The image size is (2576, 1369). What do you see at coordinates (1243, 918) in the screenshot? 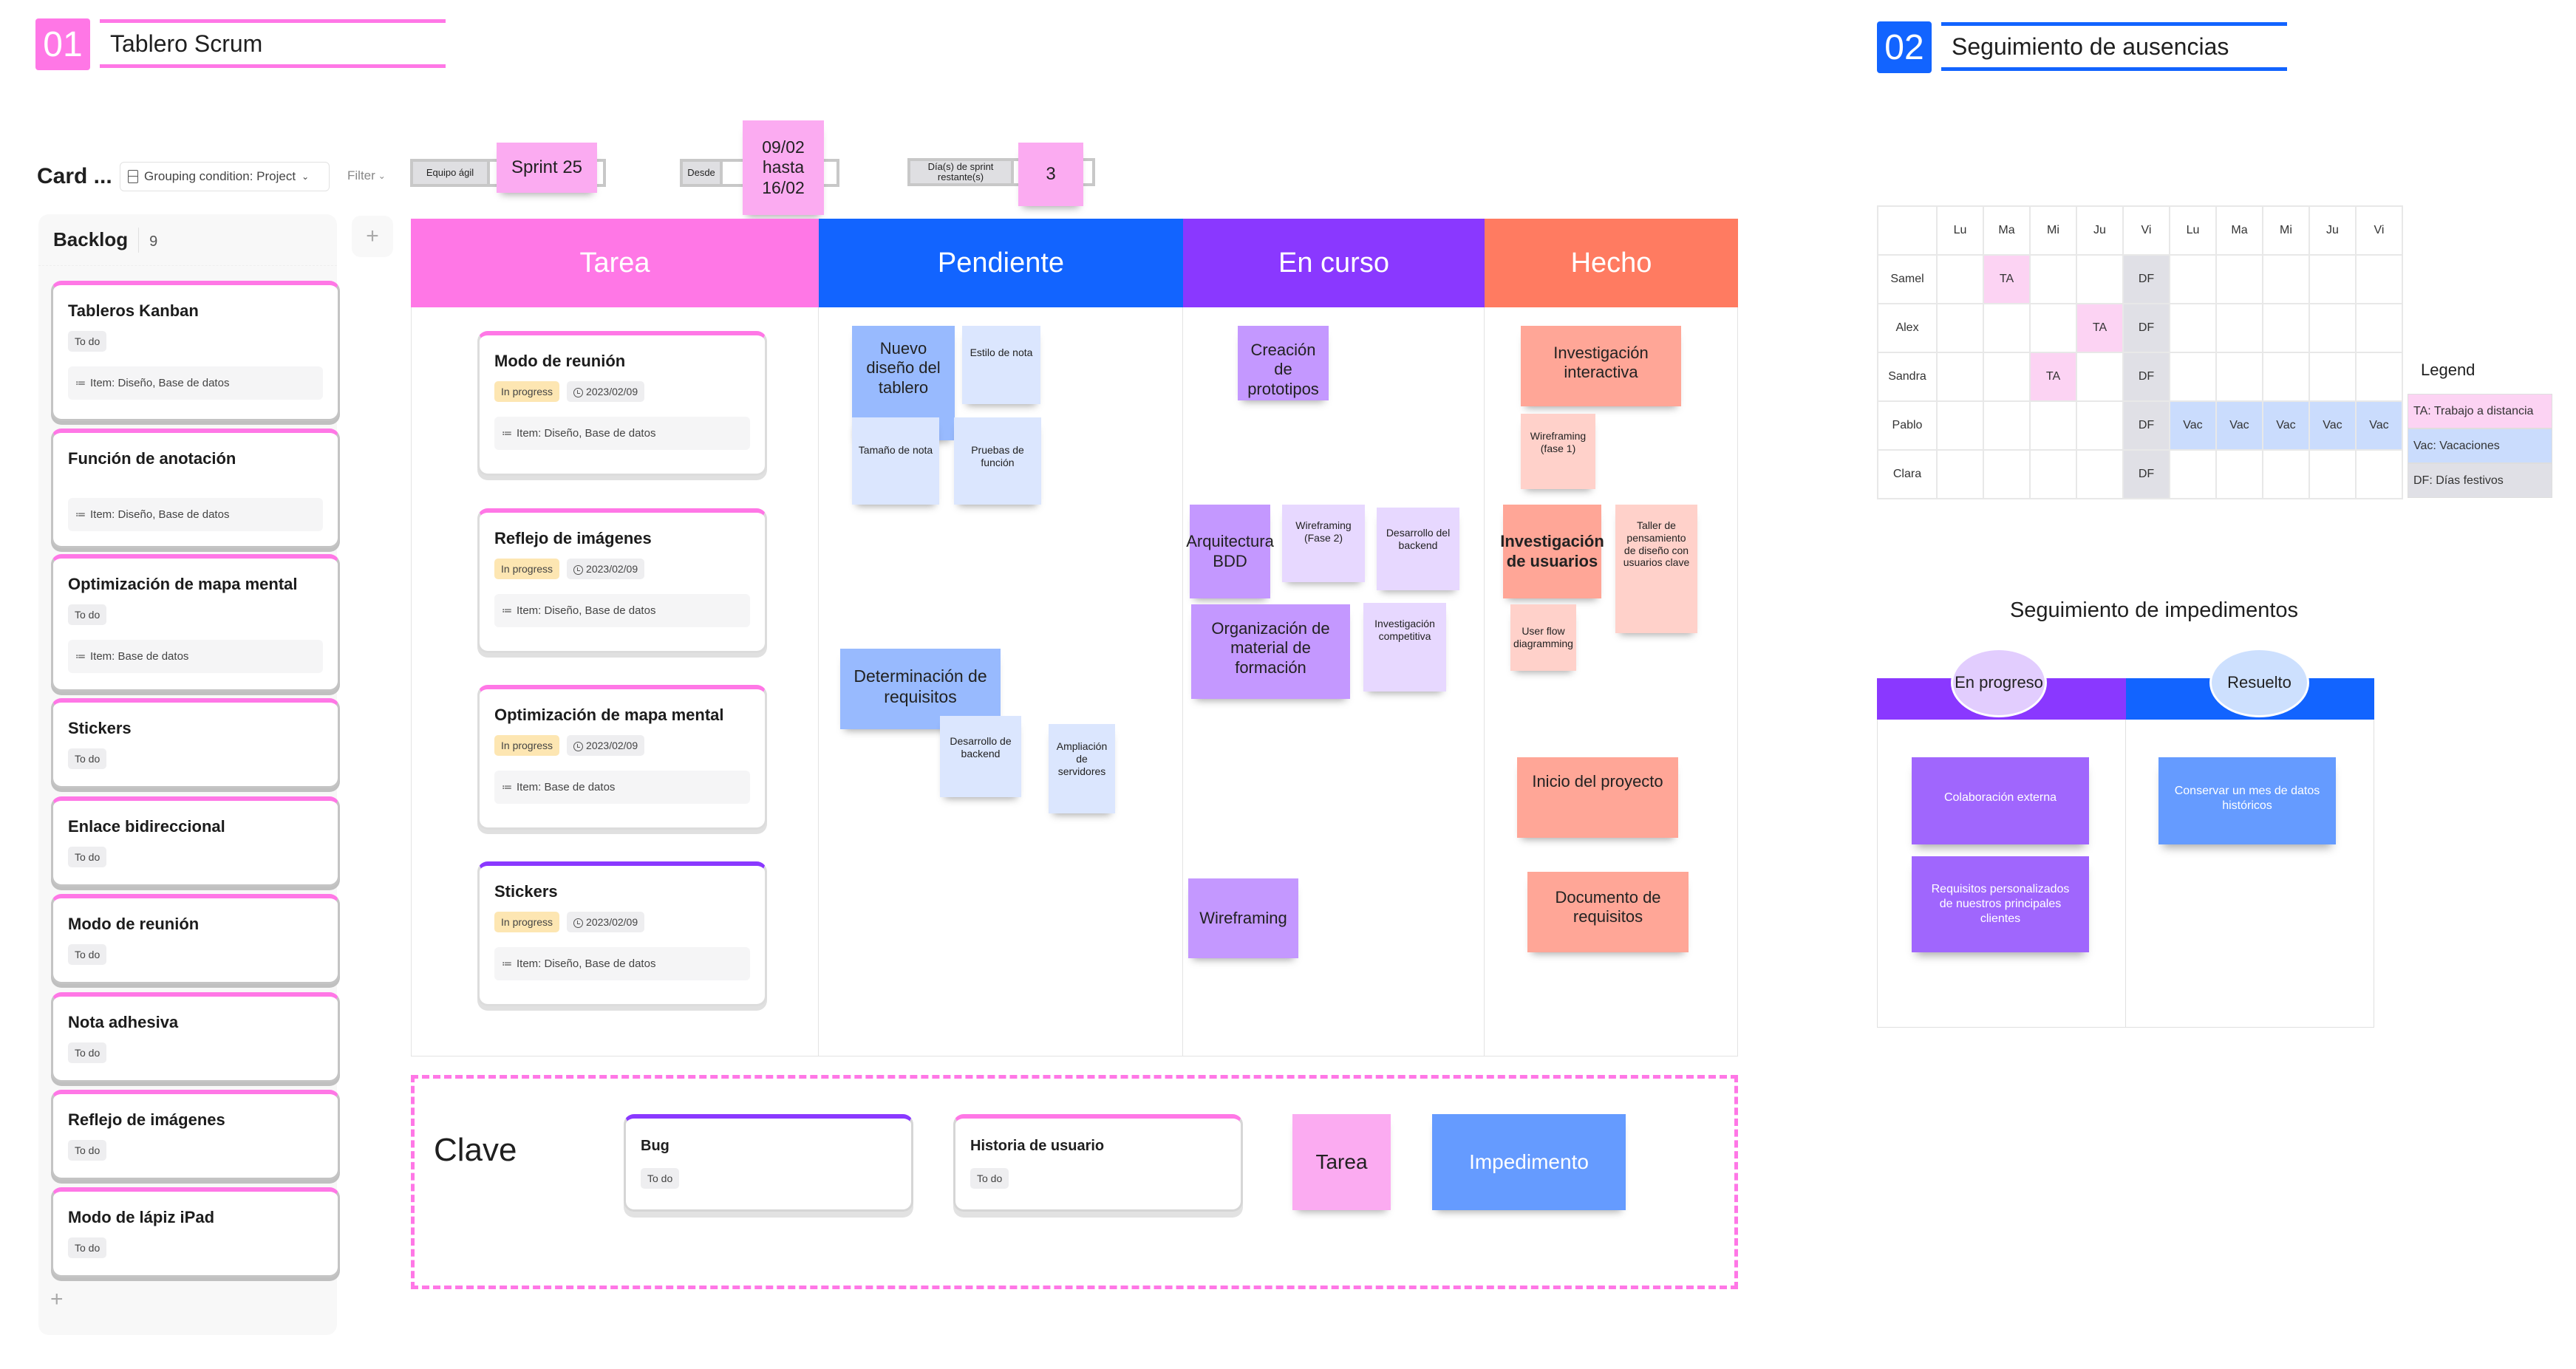
I see `sticky-note: Wireframing` at bounding box center [1243, 918].